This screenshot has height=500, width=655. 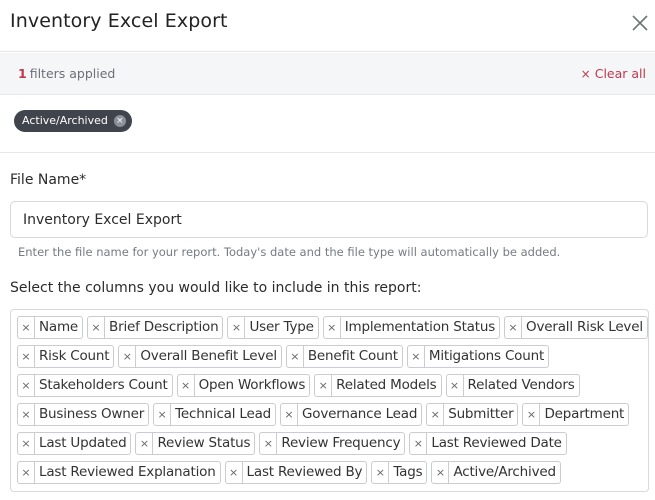 I want to click on column-tag: × Business Owner, so click(x=83, y=414).